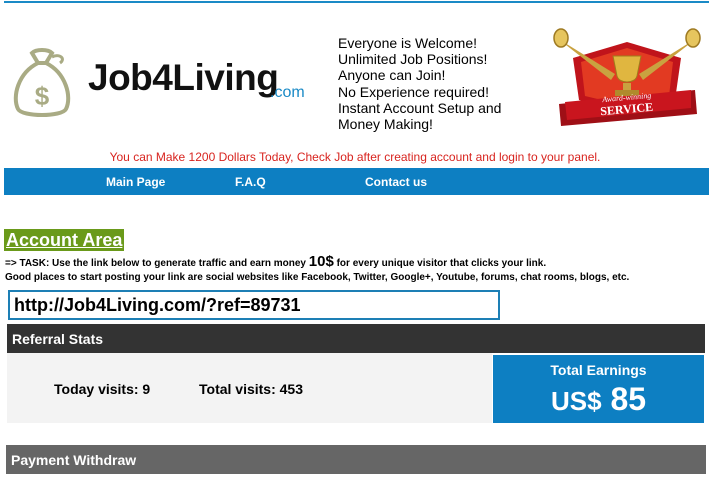 Image resolution: width=710 pixels, height=479 pixels. I want to click on nav-main-page: Main Page, so click(135, 182).